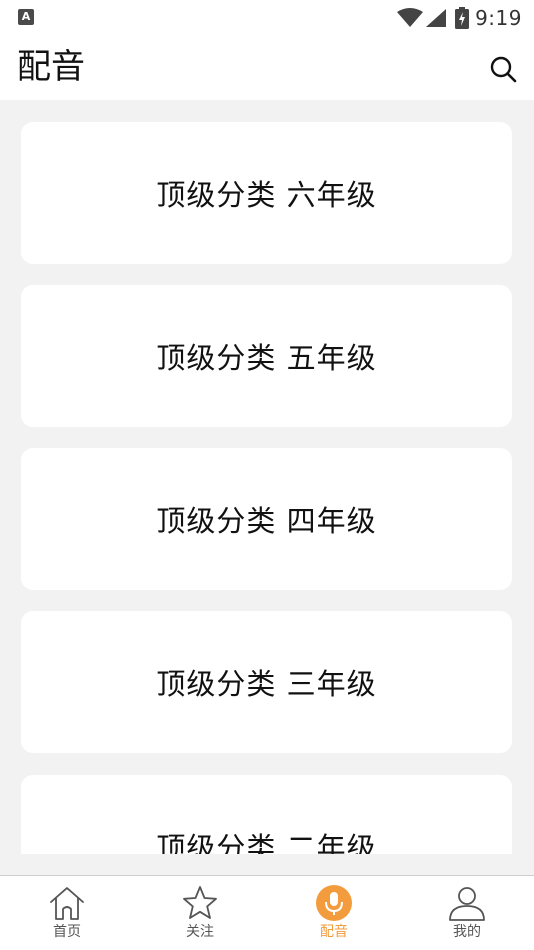  I want to click on category-card-grade-3: 顶级分类 三年级, so click(266, 682).